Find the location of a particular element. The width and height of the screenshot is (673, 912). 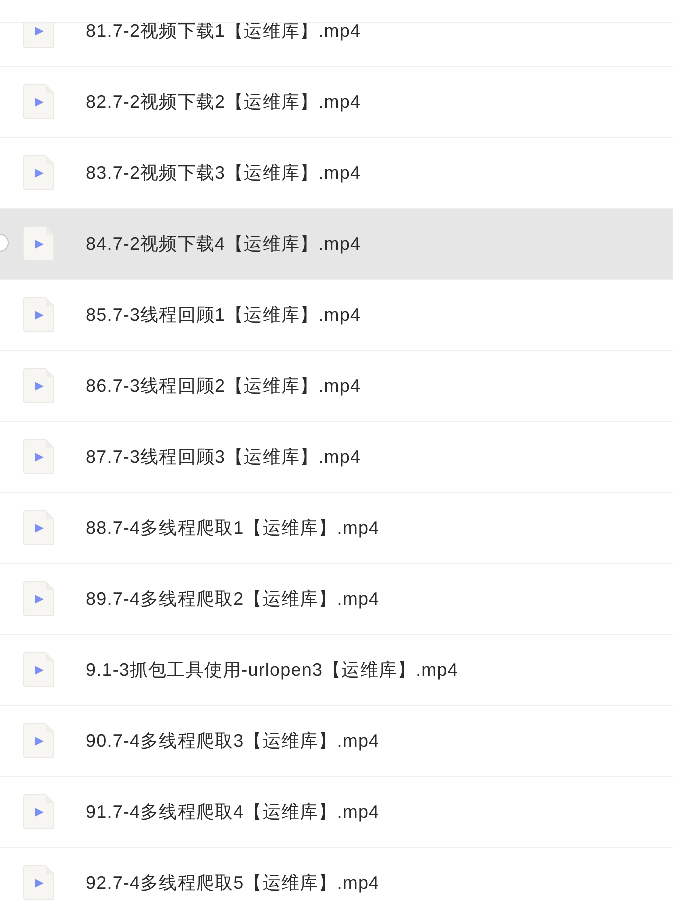

file-name: 91.7-4多线程爬取4【运维库】.mp4 is located at coordinates (233, 812).